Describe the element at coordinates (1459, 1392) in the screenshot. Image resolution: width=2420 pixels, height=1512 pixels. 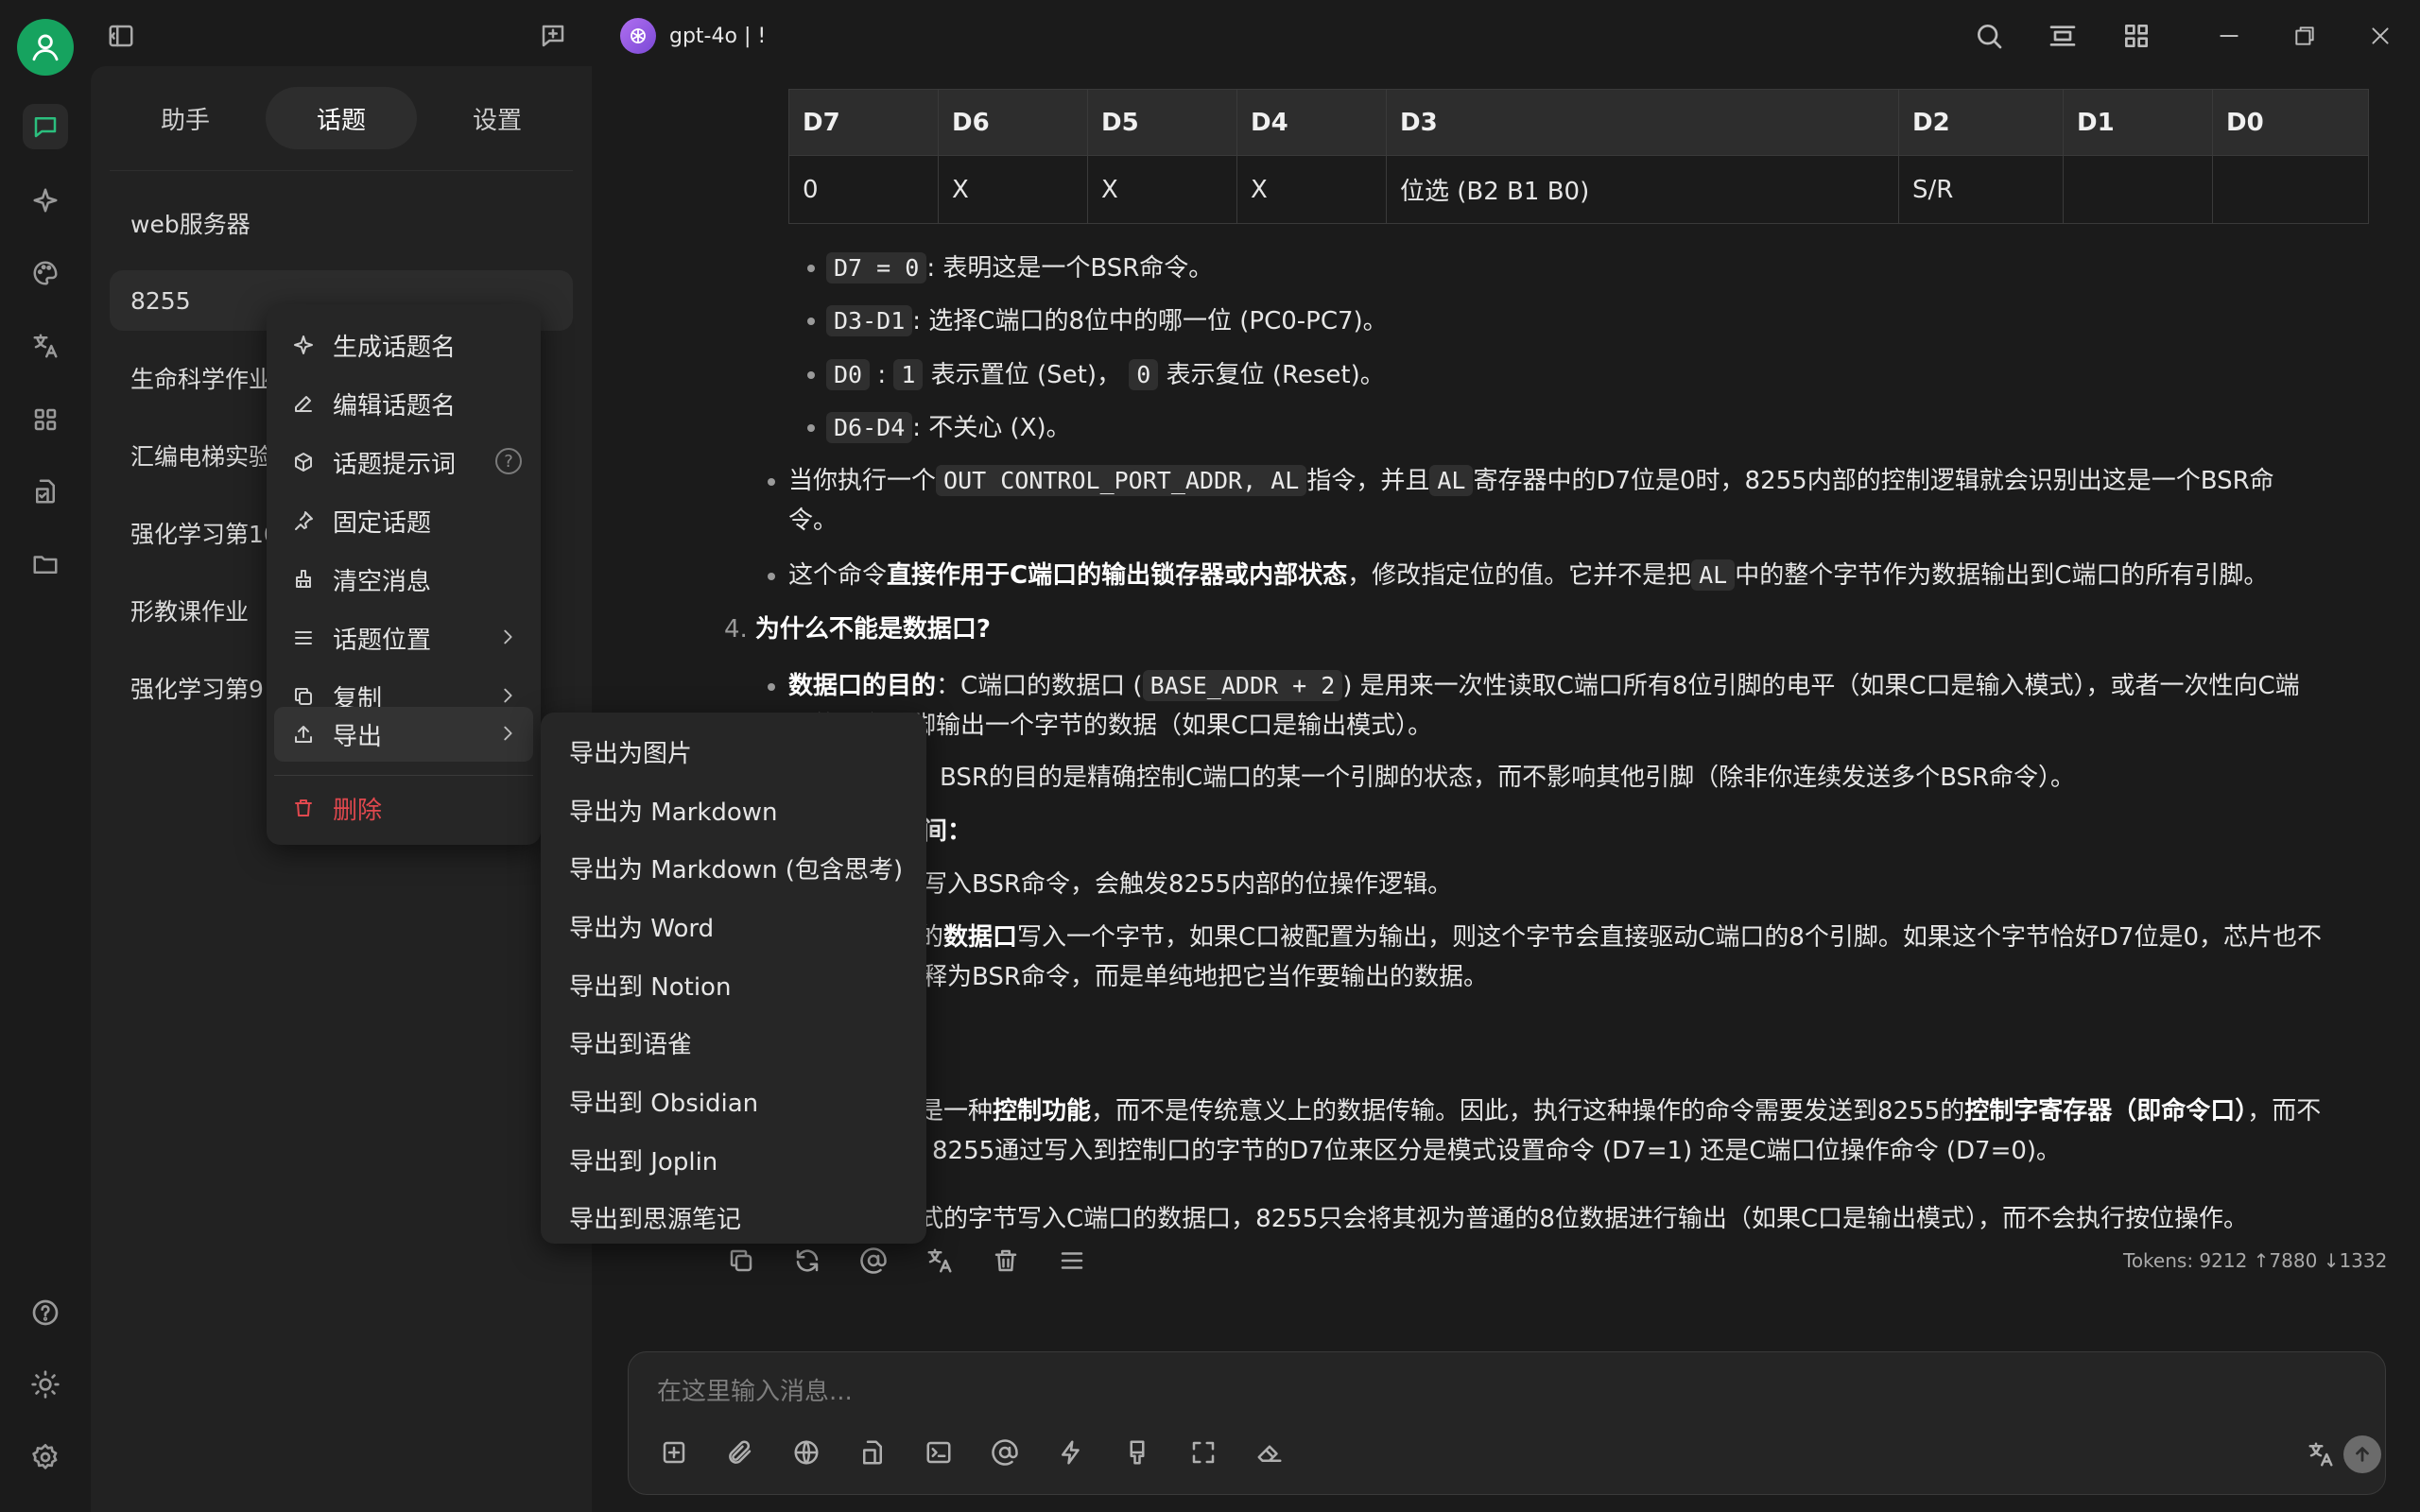
I see `message-input` at that location.